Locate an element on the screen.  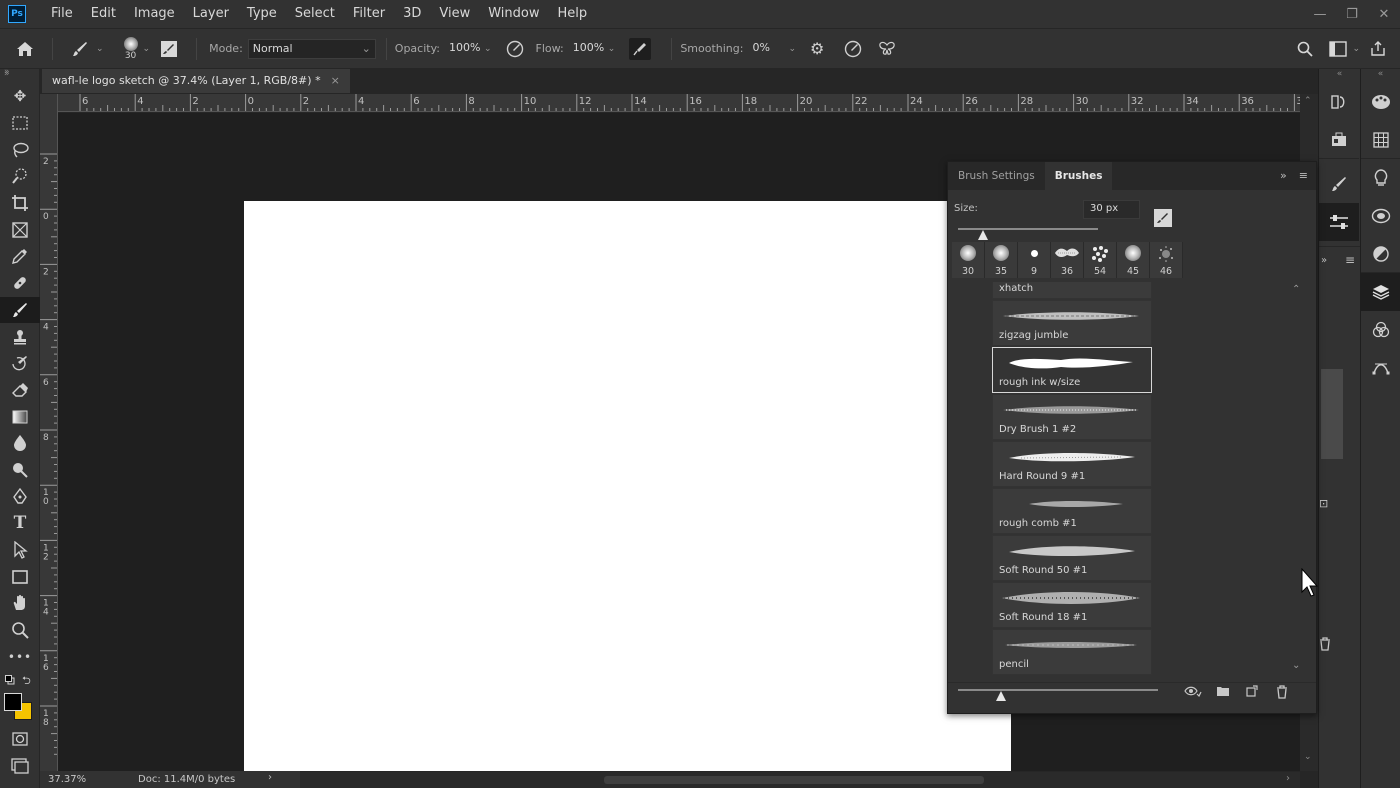
horizontal-scroll-thumb is located at coordinates (794, 780).